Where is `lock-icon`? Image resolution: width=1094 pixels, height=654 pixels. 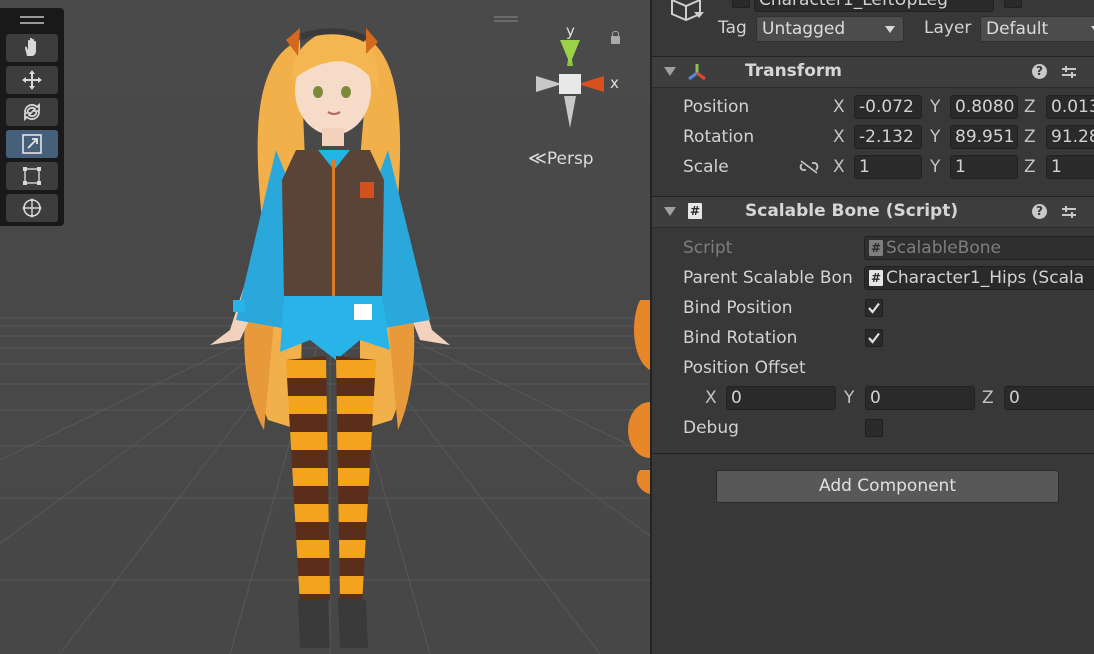
lock-icon is located at coordinates (615, 37).